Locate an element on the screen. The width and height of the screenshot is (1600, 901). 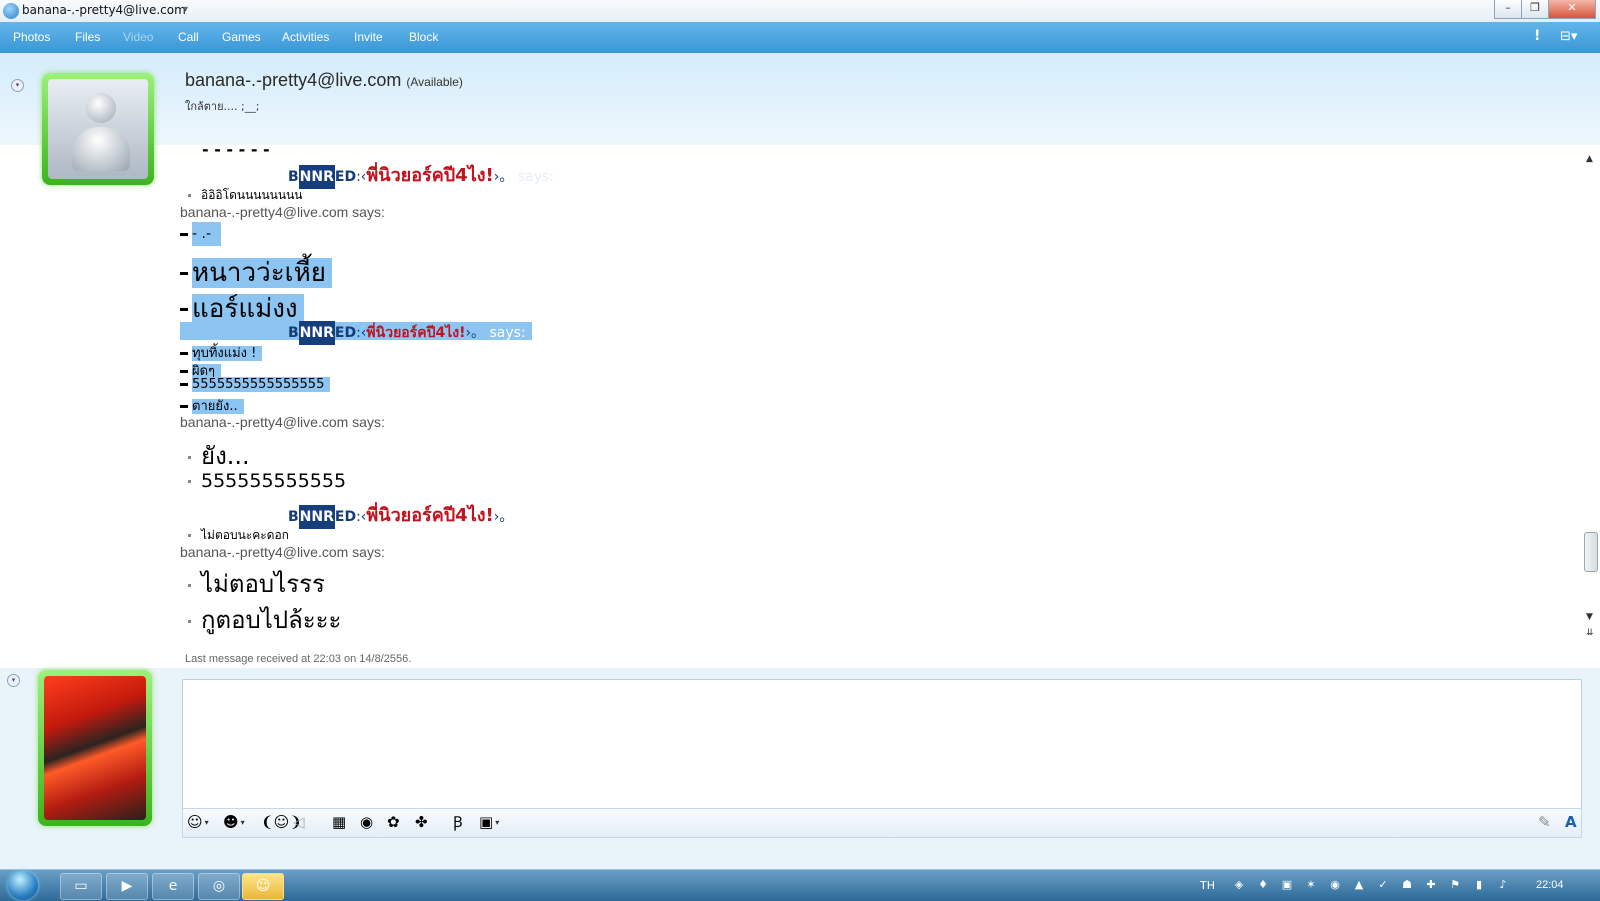
language-indicator: TH is located at coordinates (1207, 885).